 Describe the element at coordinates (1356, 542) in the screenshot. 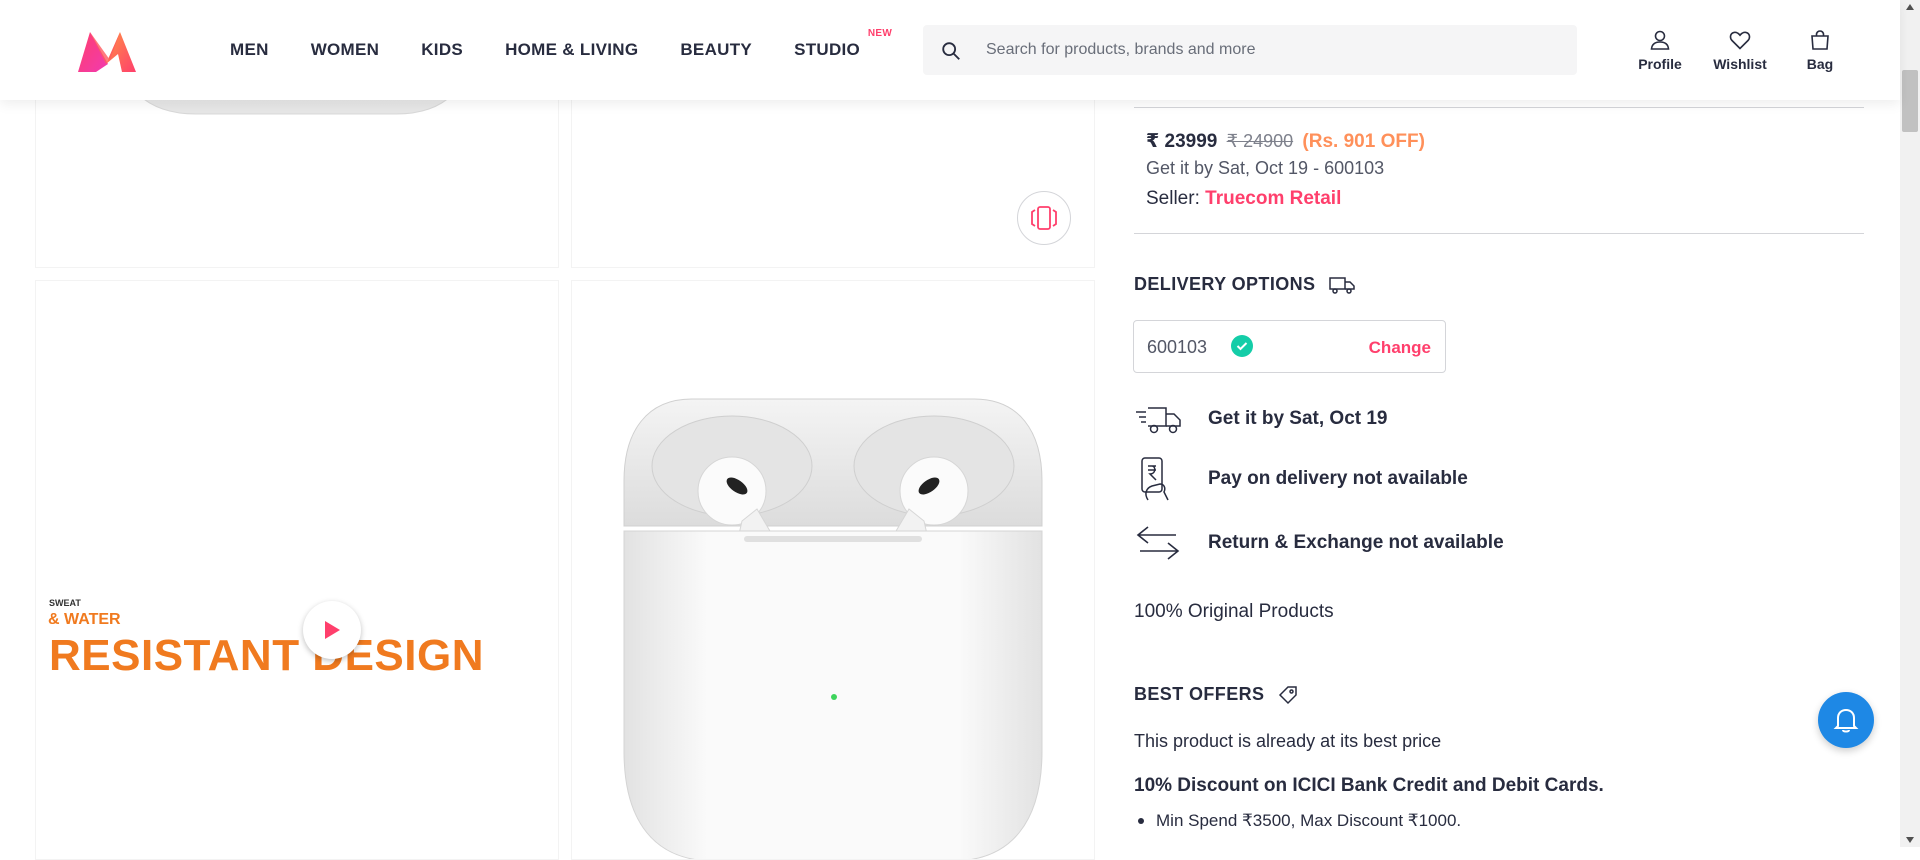

I see `delivery-option-text: Return & Exchange not available` at that location.